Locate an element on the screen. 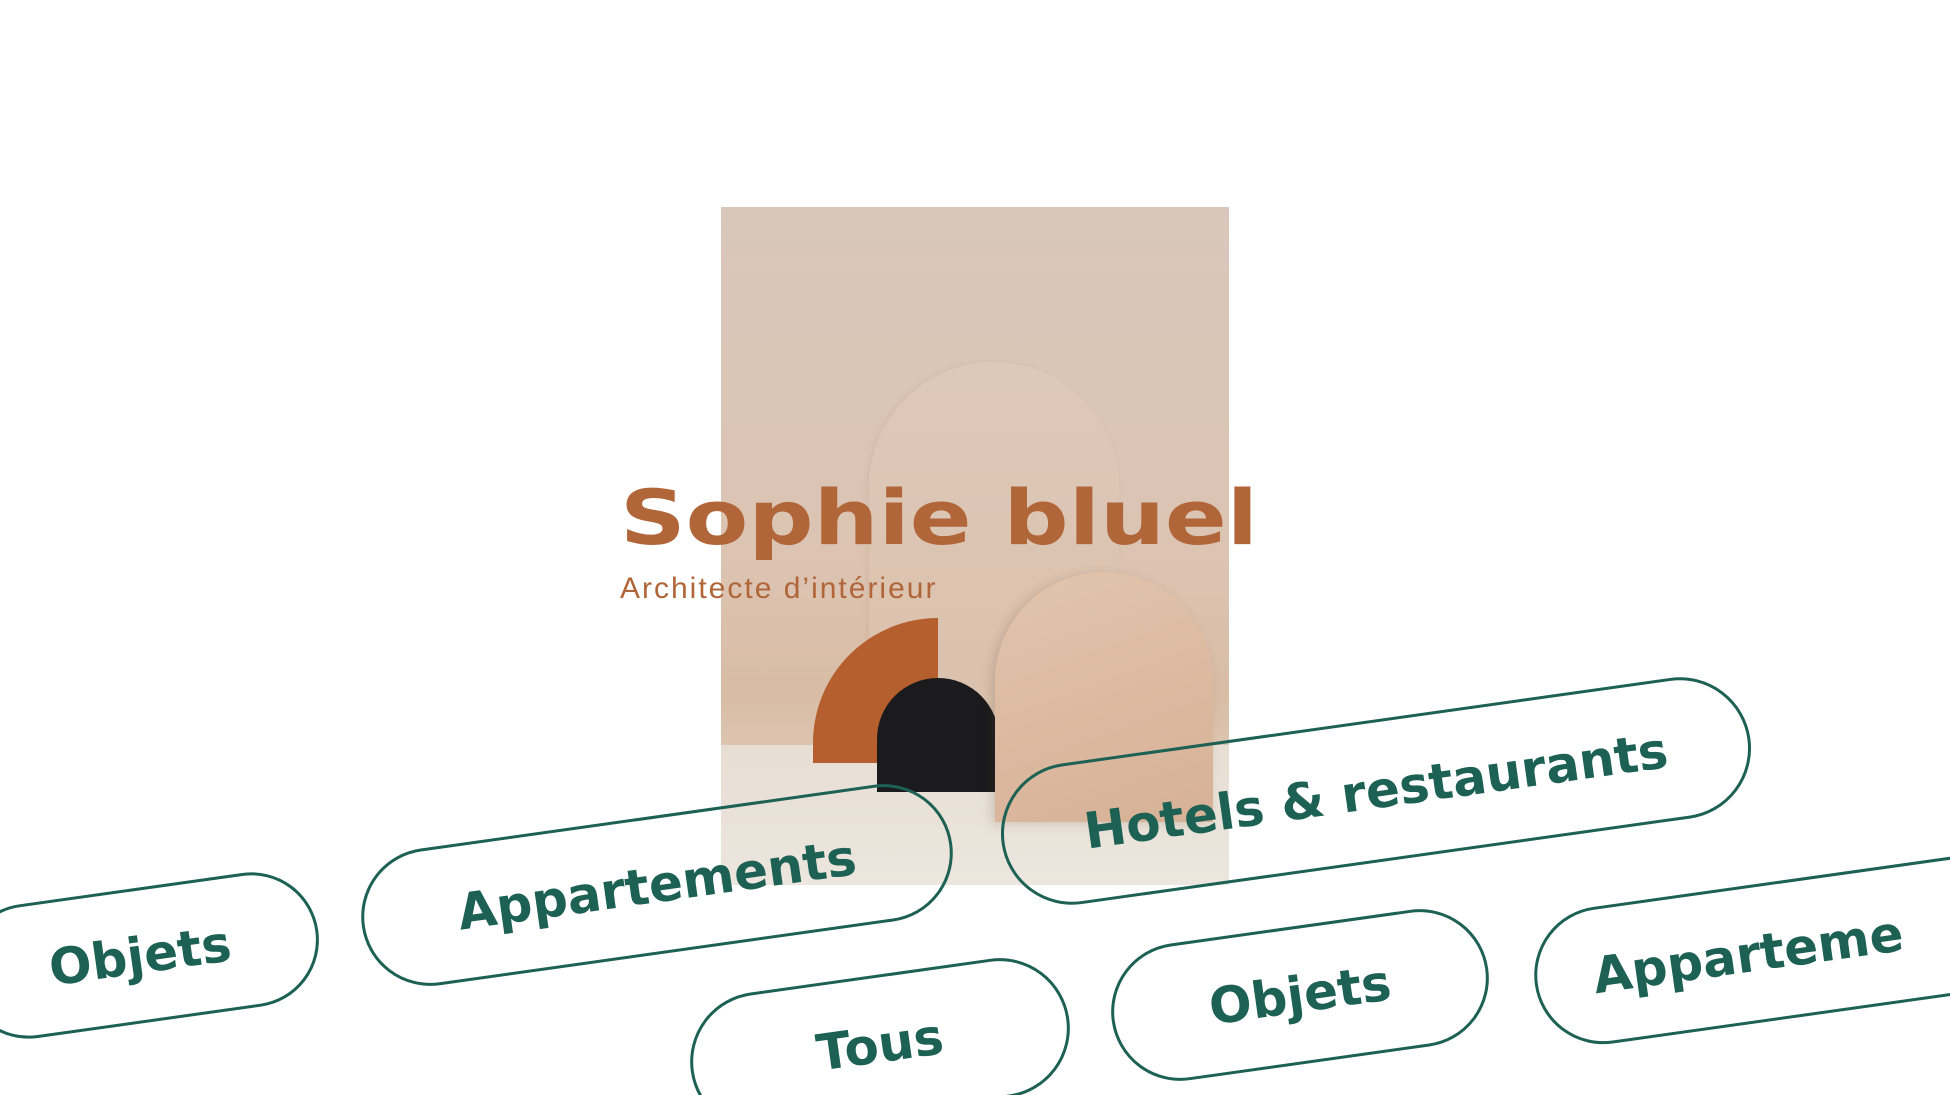  filter-objets-button-repeat: Objets is located at coordinates (1300, 995).